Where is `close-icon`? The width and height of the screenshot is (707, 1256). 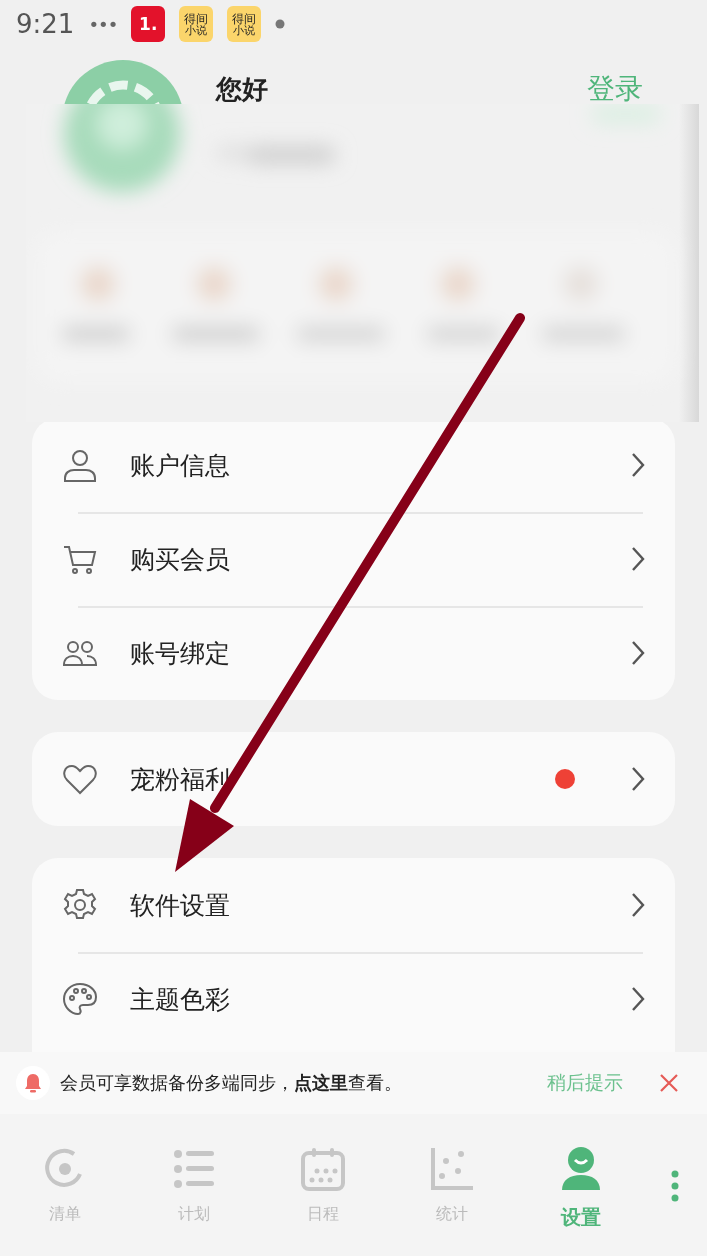
close-icon is located at coordinates (669, 1083).